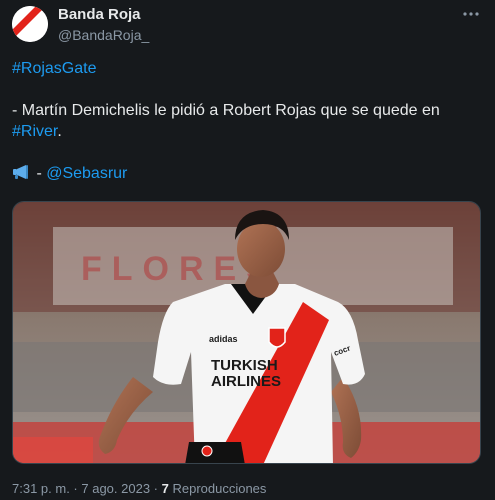  Describe the element at coordinates (471, 16) in the screenshot. I see `more-options-icon` at that location.